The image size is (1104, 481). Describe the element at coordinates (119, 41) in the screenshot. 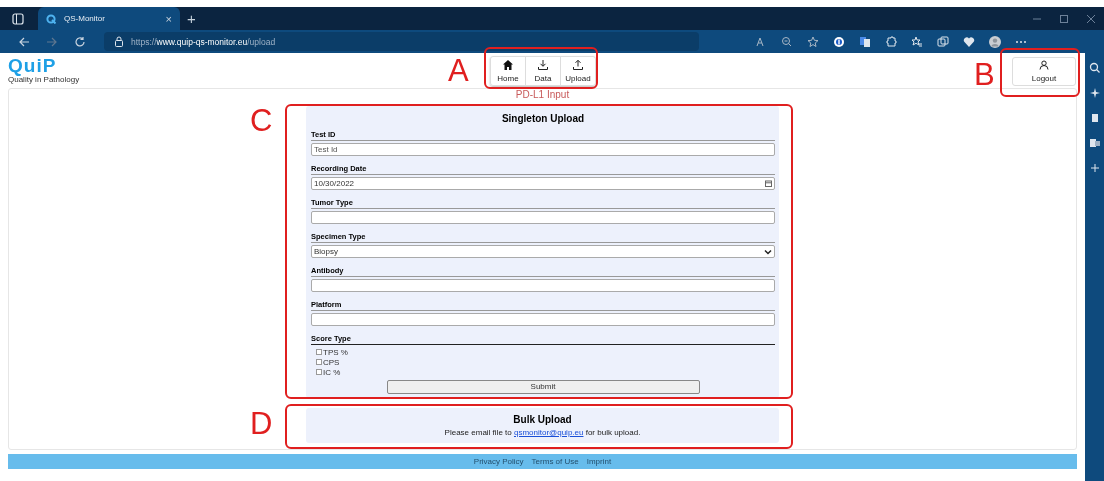

I see `lock-icon` at that location.